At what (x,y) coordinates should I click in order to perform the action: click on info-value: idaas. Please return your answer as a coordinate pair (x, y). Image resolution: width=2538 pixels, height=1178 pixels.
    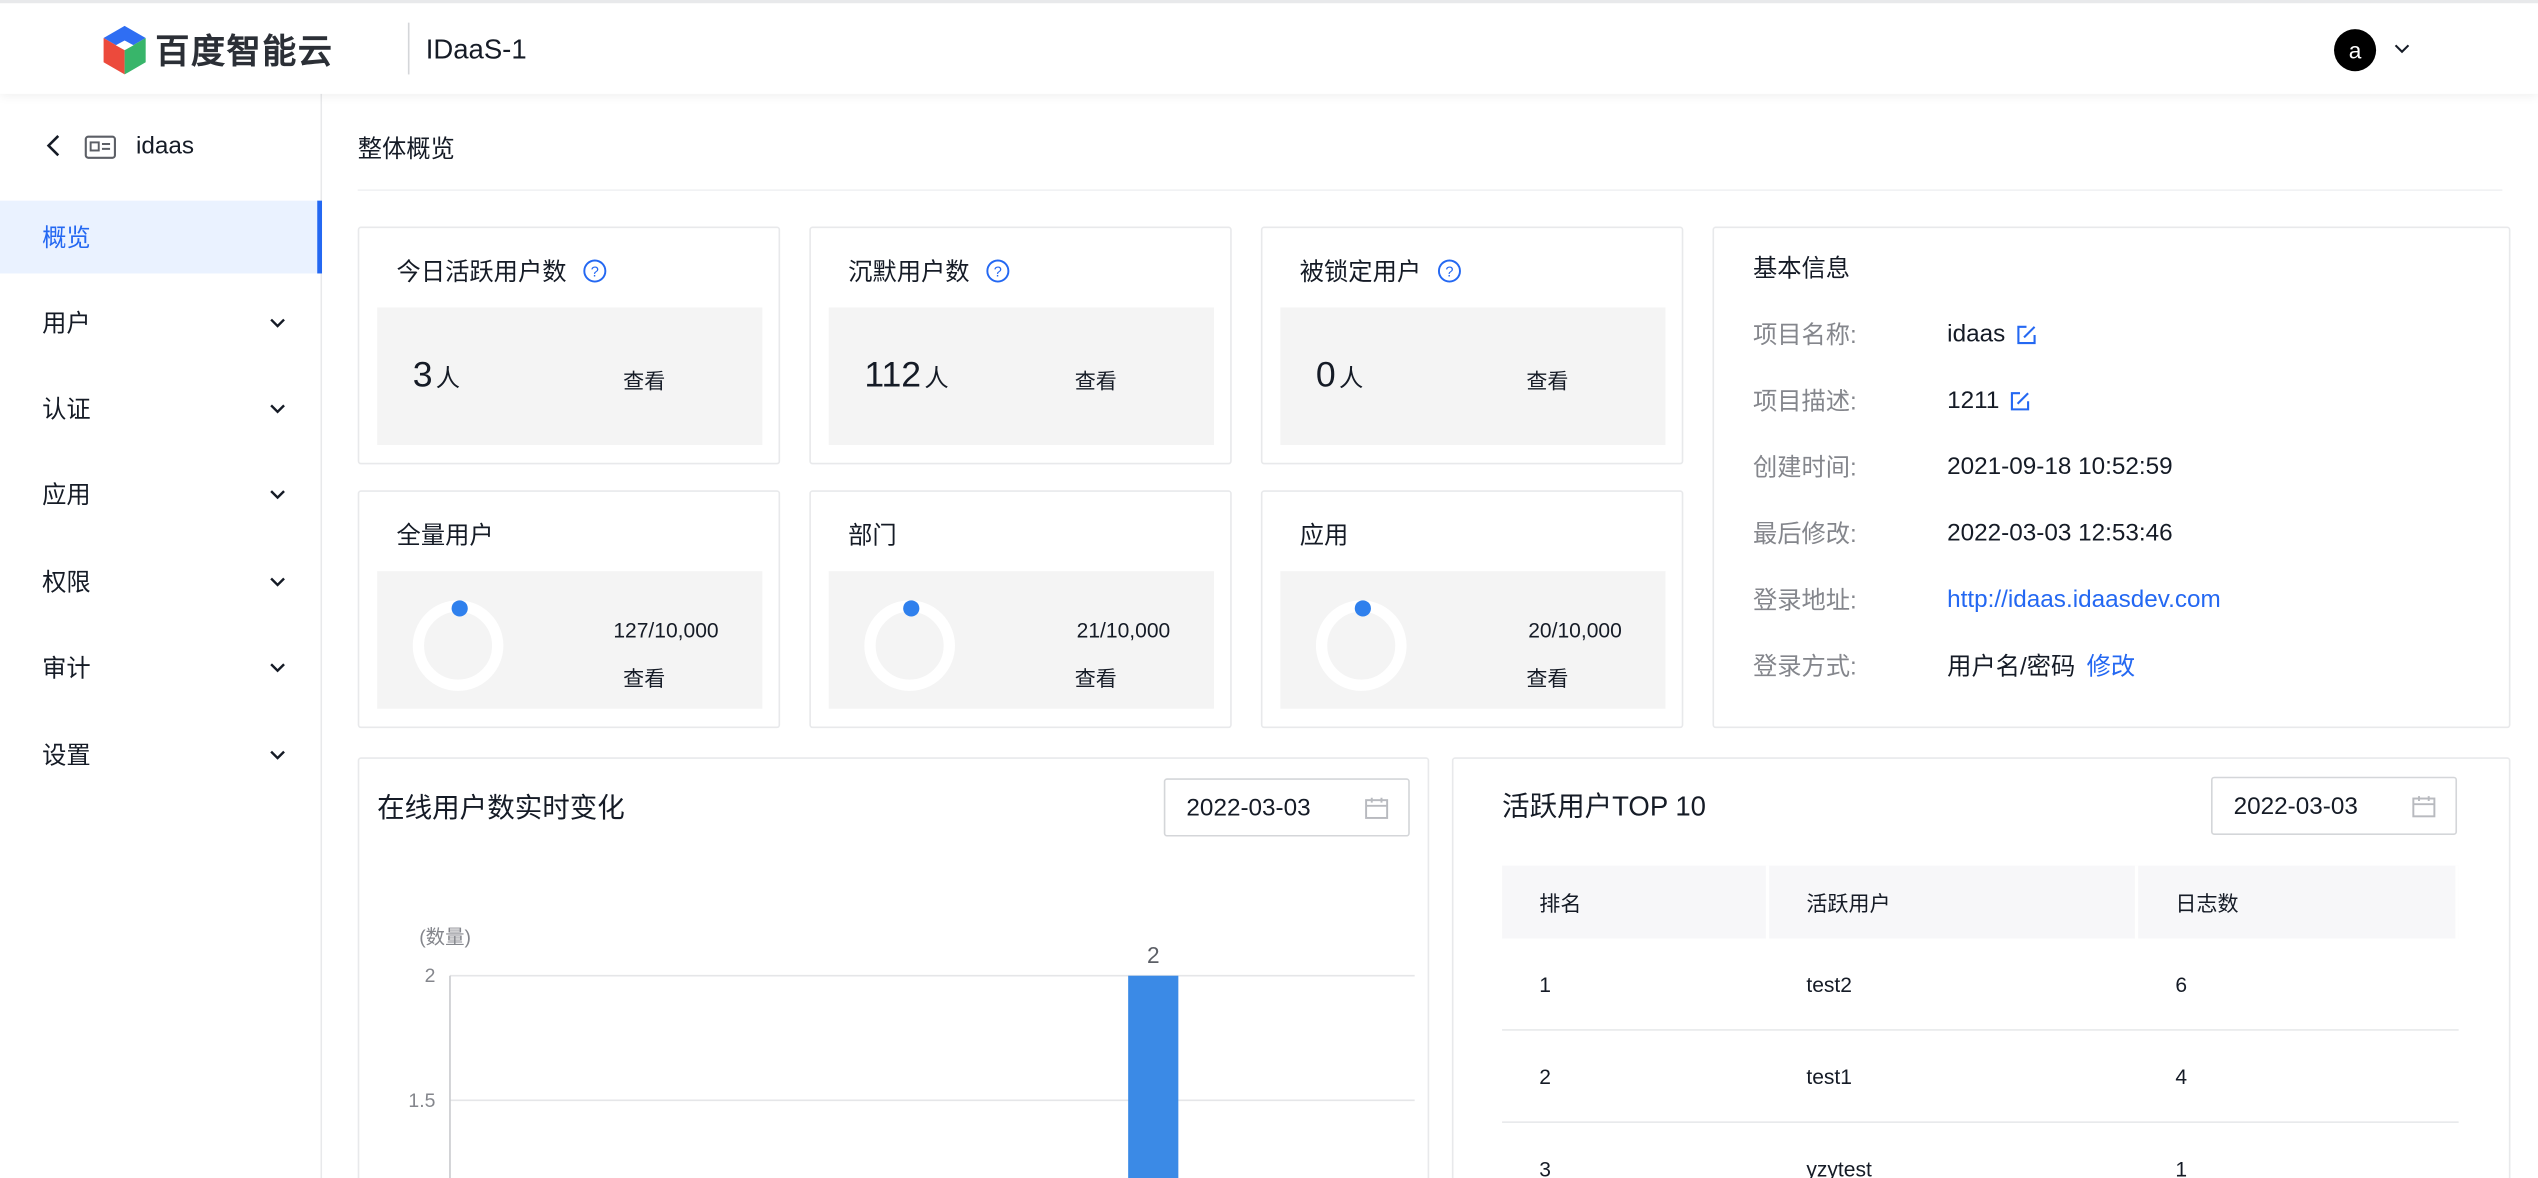
    Looking at the image, I should click on (1976, 334).